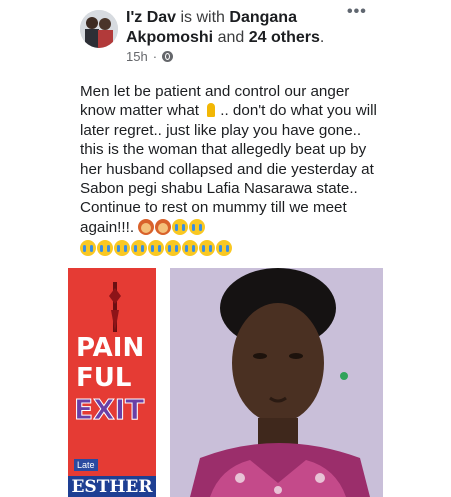  What do you see at coordinates (211, 110) in the screenshot?
I see `praying-hands-icon` at bounding box center [211, 110].